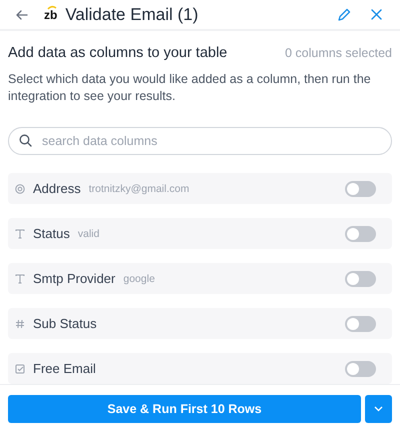  What do you see at coordinates (184, 409) in the screenshot?
I see `save-run-button: Save & Run First 10 Rows` at bounding box center [184, 409].